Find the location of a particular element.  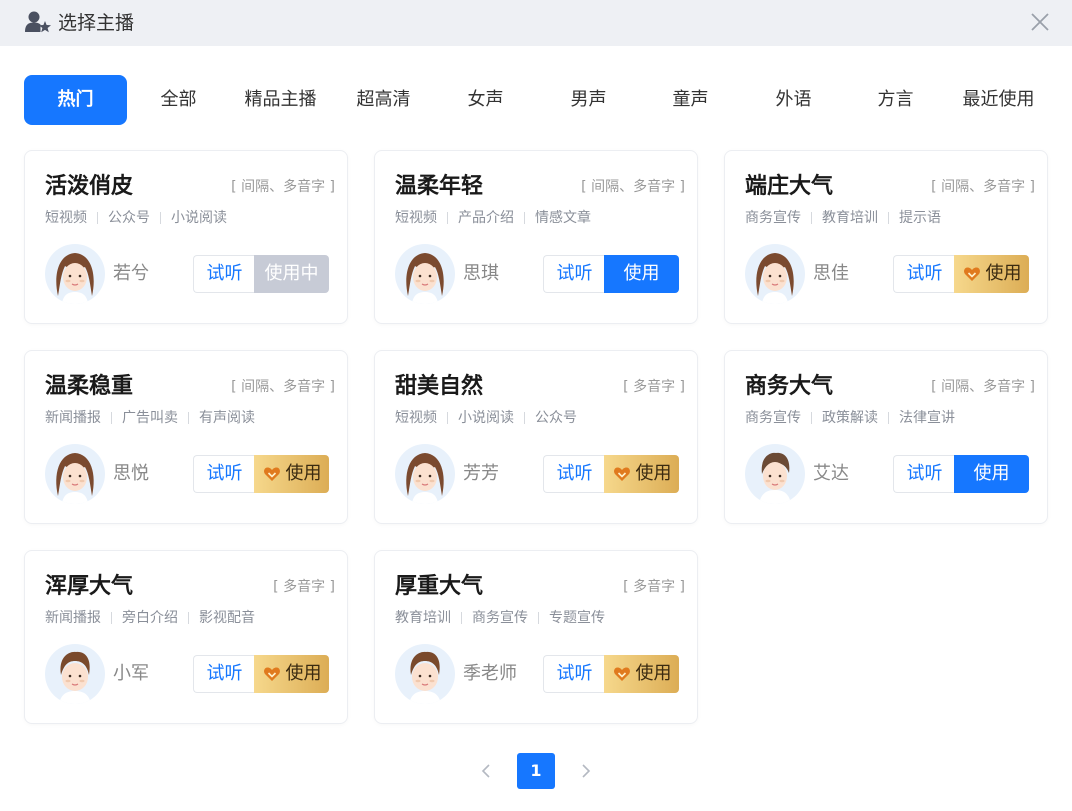

use-button: 使用中 is located at coordinates (291, 274).